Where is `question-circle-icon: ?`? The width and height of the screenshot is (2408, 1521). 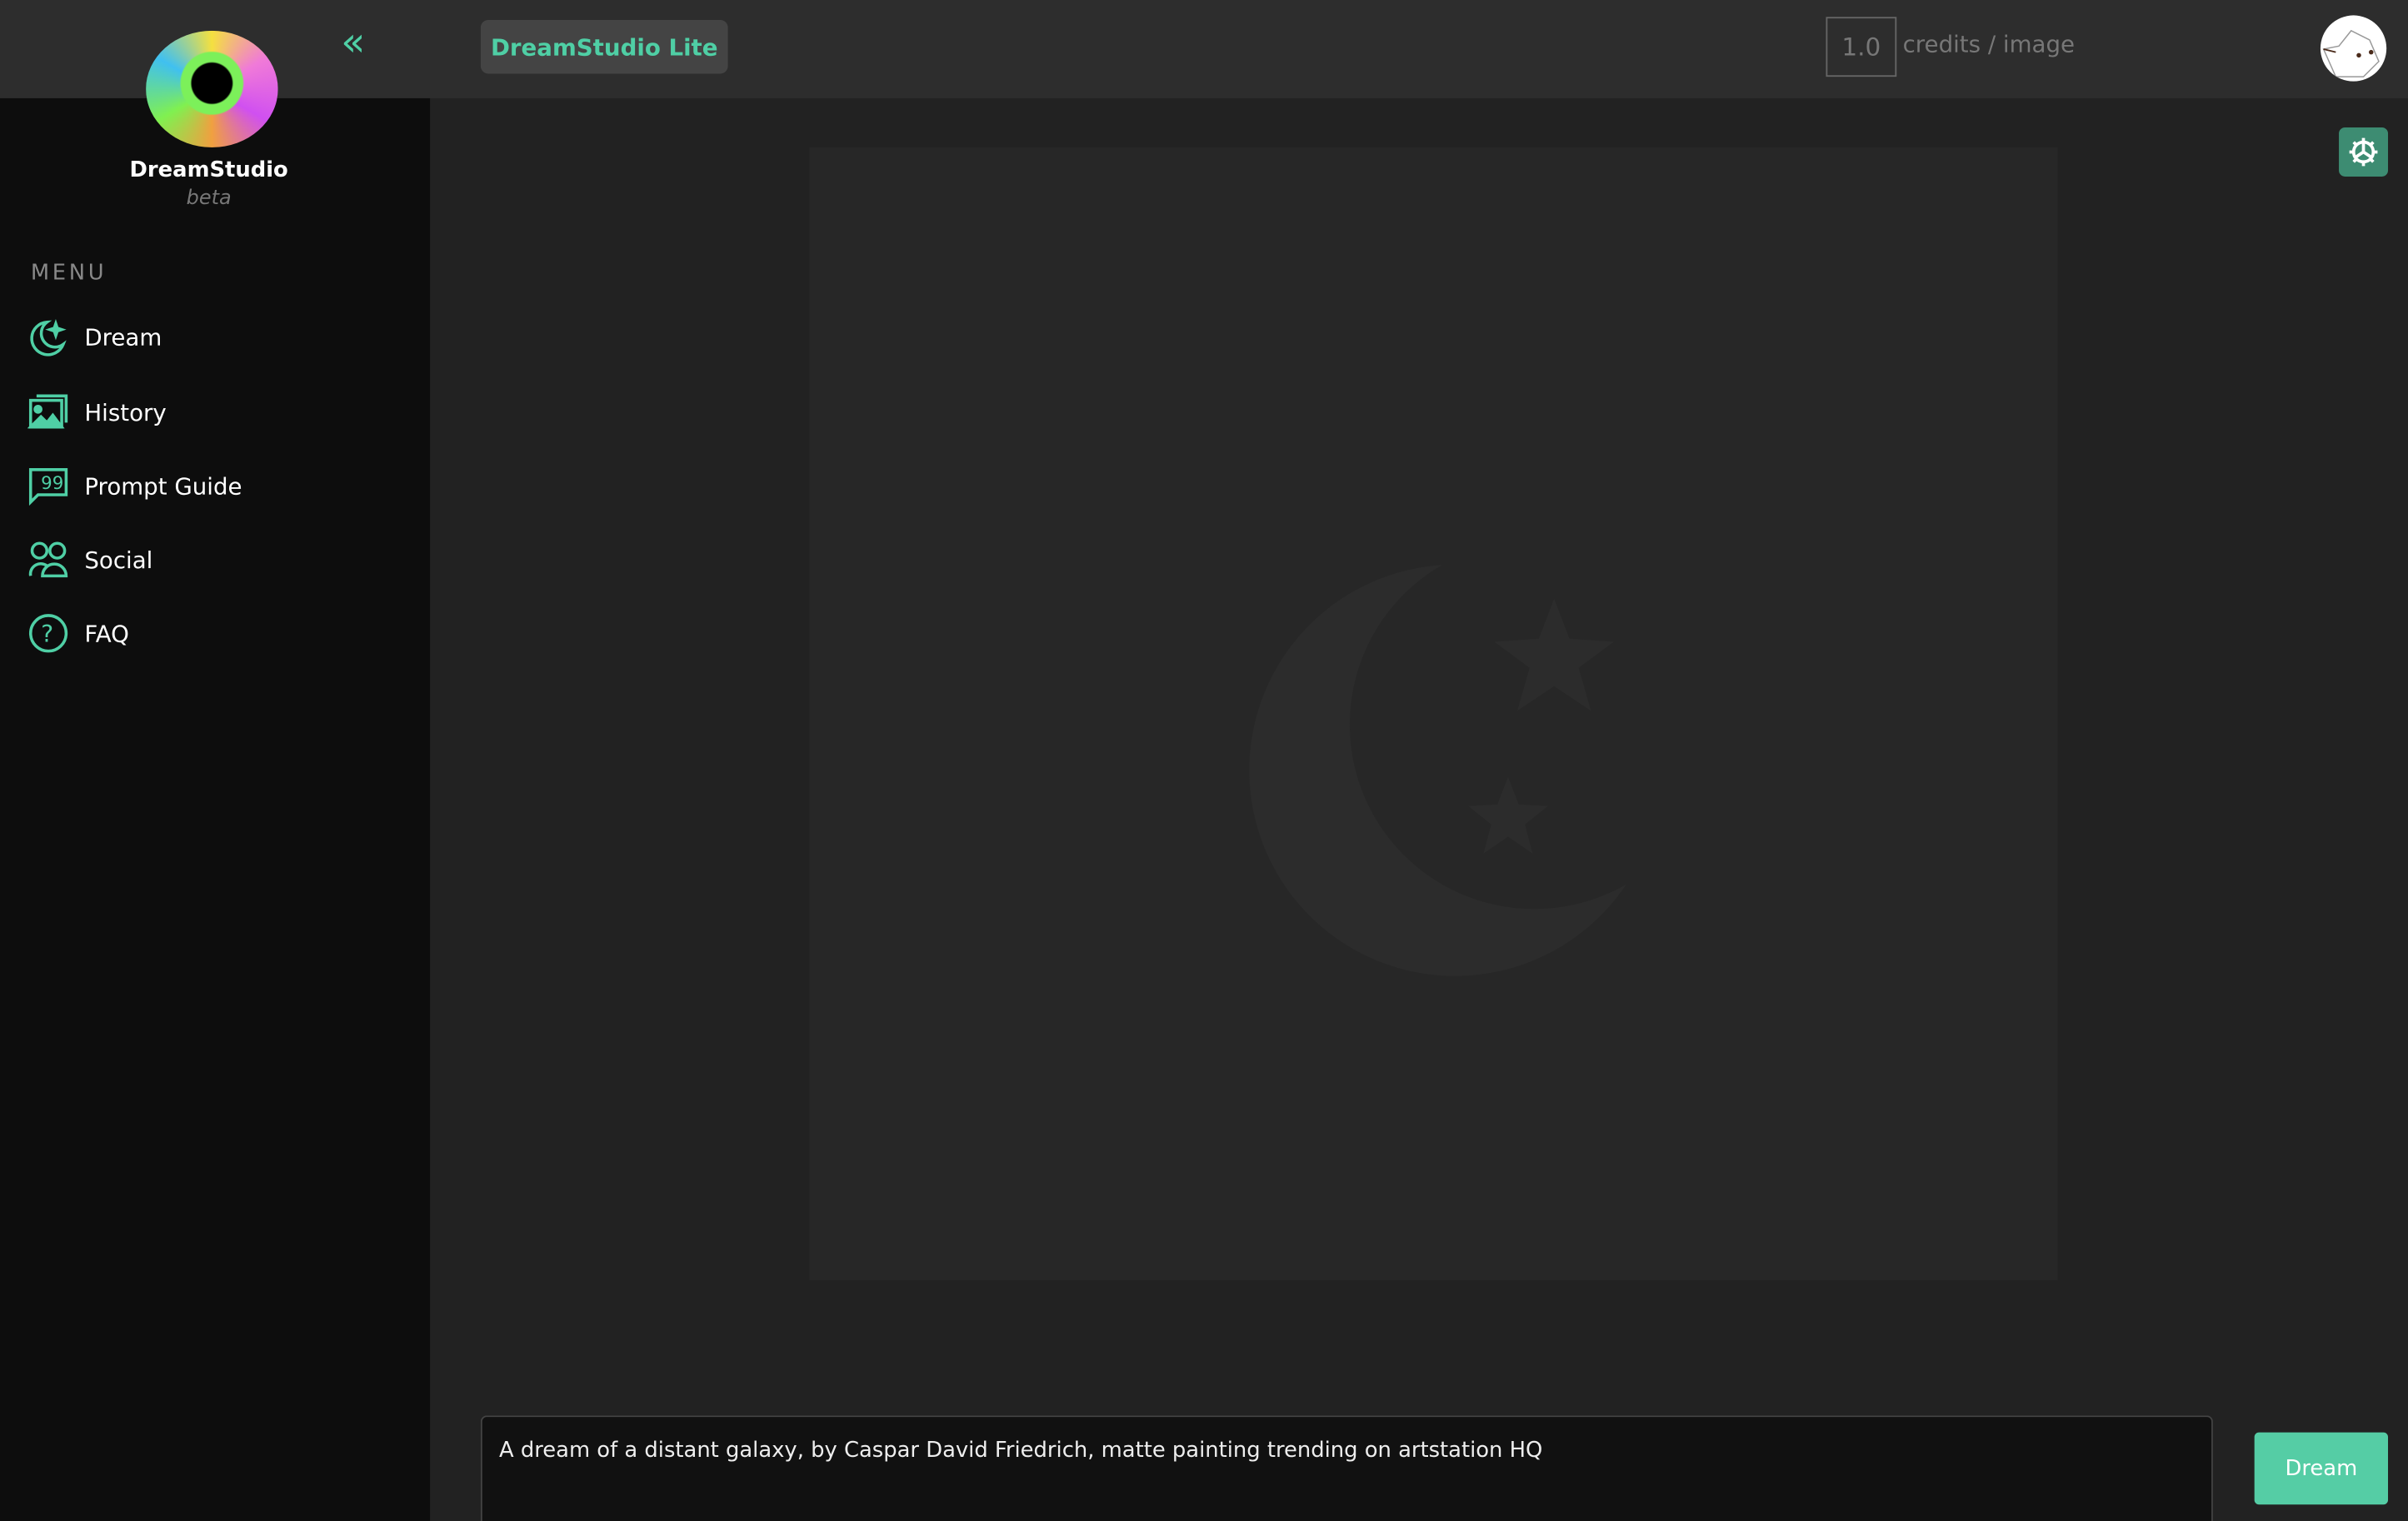 question-circle-icon: ? is located at coordinates (48, 633).